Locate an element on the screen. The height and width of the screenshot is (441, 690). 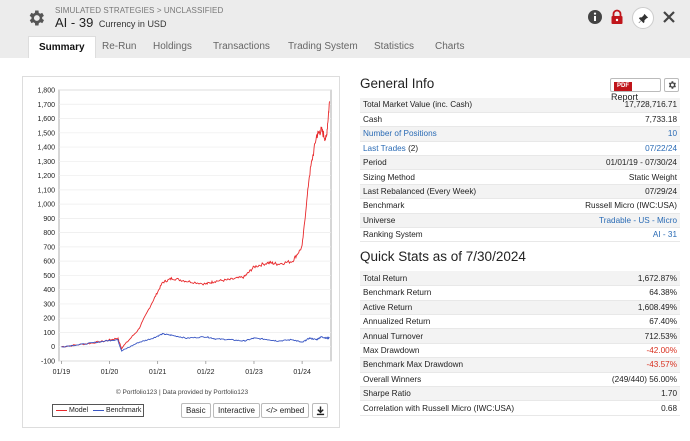
x-tick-label: 01/19 is located at coordinates (62, 372).